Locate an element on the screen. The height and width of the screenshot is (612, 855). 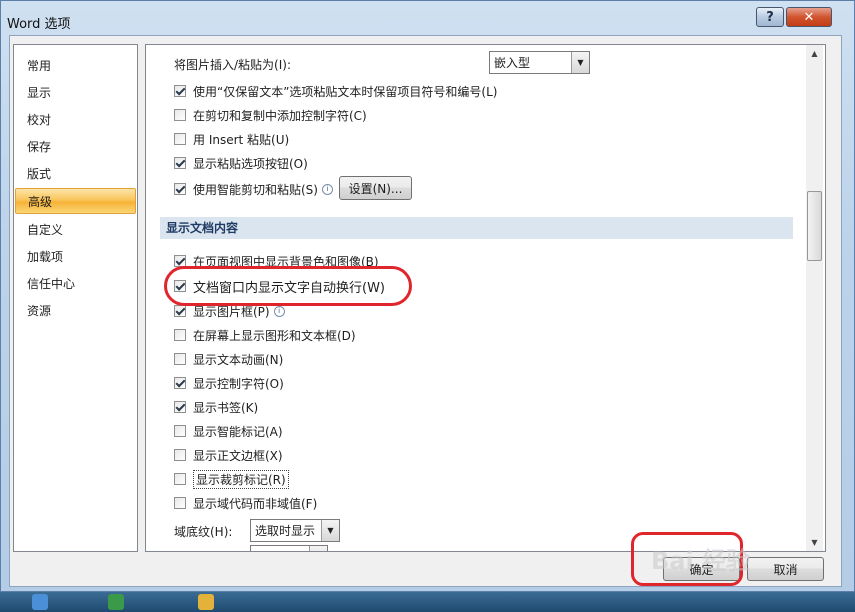
nav-item-layout: 版式 is located at coordinates (75, 174).